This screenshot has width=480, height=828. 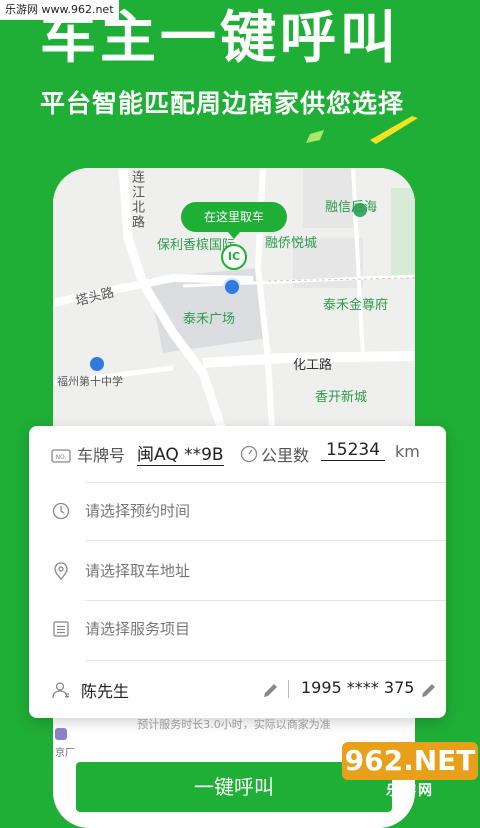 I want to click on row-plate-km: NO. 车牌号 闽AQ **9B 公里数 15234 km, so click(x=237, y=455).